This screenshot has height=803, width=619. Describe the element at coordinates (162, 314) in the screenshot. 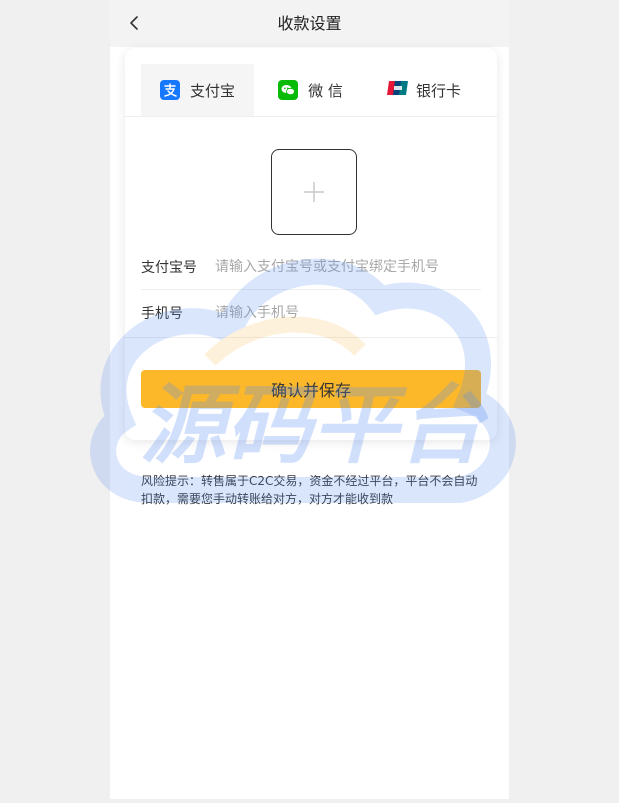

I see `phone-label: 手机号` at that location.